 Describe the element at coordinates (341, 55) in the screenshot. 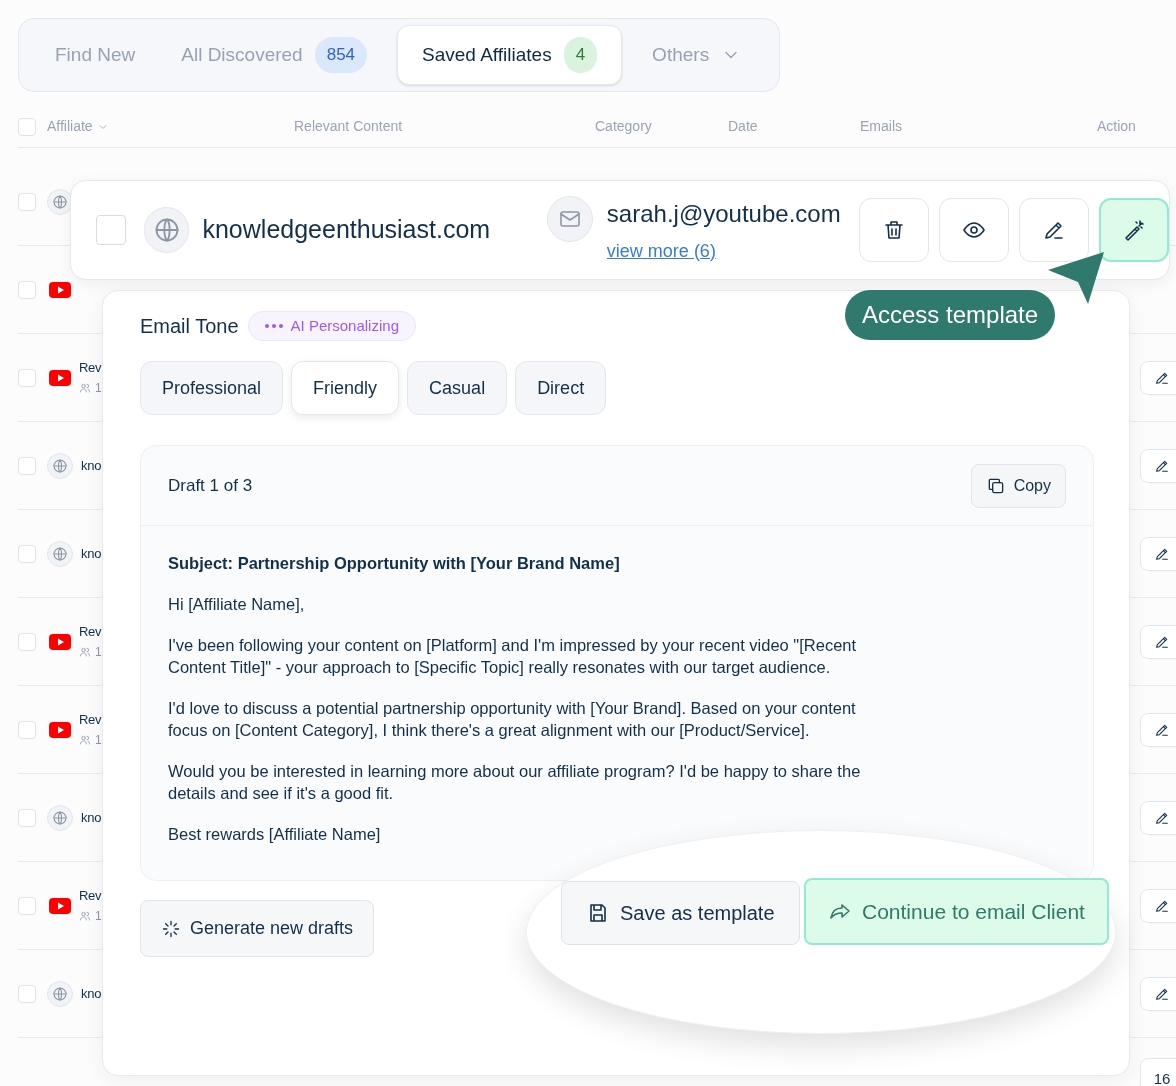

I see `count-badge: 854` at that location.